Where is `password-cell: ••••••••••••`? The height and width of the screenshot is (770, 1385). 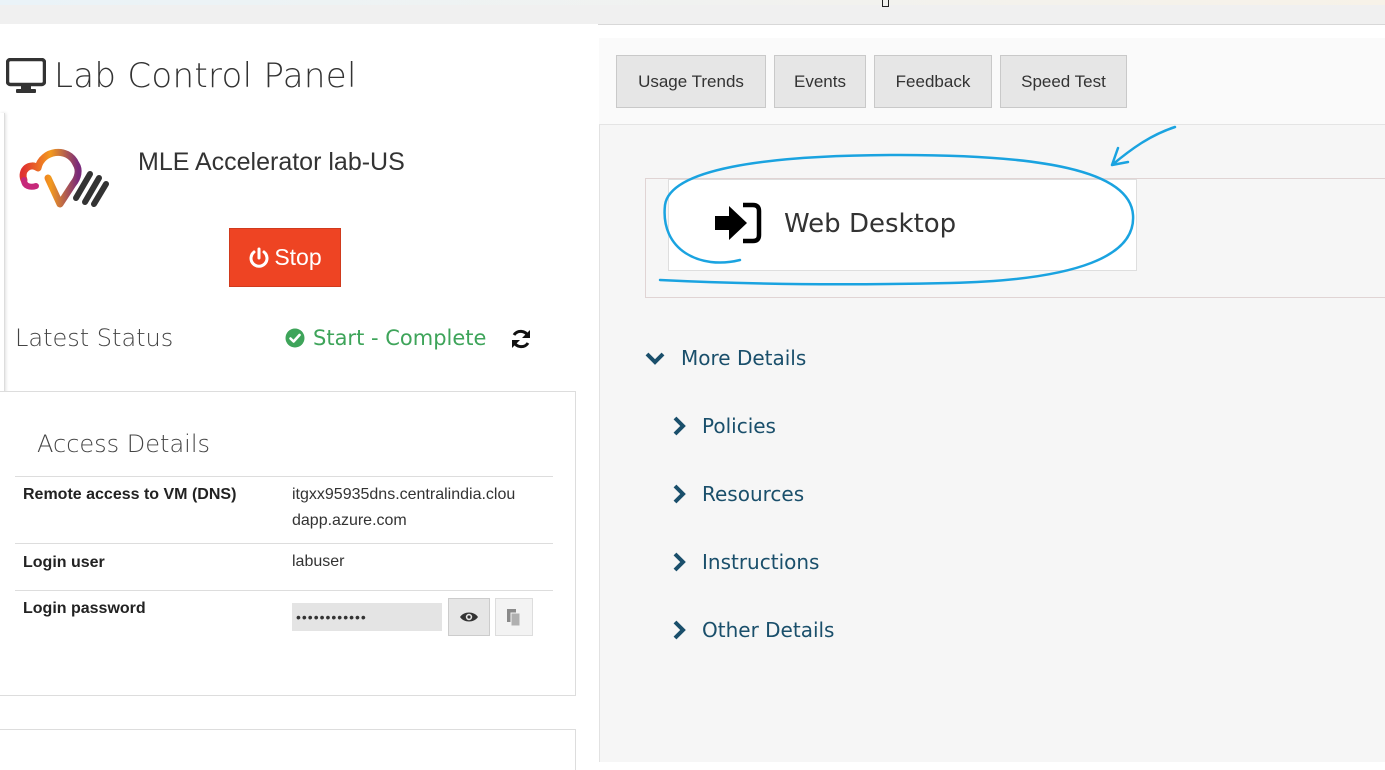 password-cell: •••••••••••• is located at coordinates (418, 617).